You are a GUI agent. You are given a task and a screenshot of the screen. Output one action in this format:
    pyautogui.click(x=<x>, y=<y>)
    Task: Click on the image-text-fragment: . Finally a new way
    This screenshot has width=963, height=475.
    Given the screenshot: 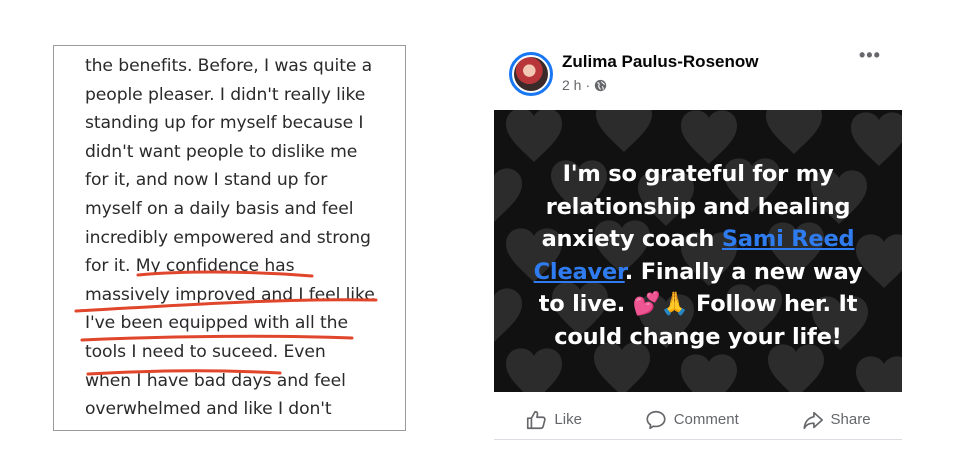 What is the action you would take?
    pyautogui.click(x=743, y=271)
    